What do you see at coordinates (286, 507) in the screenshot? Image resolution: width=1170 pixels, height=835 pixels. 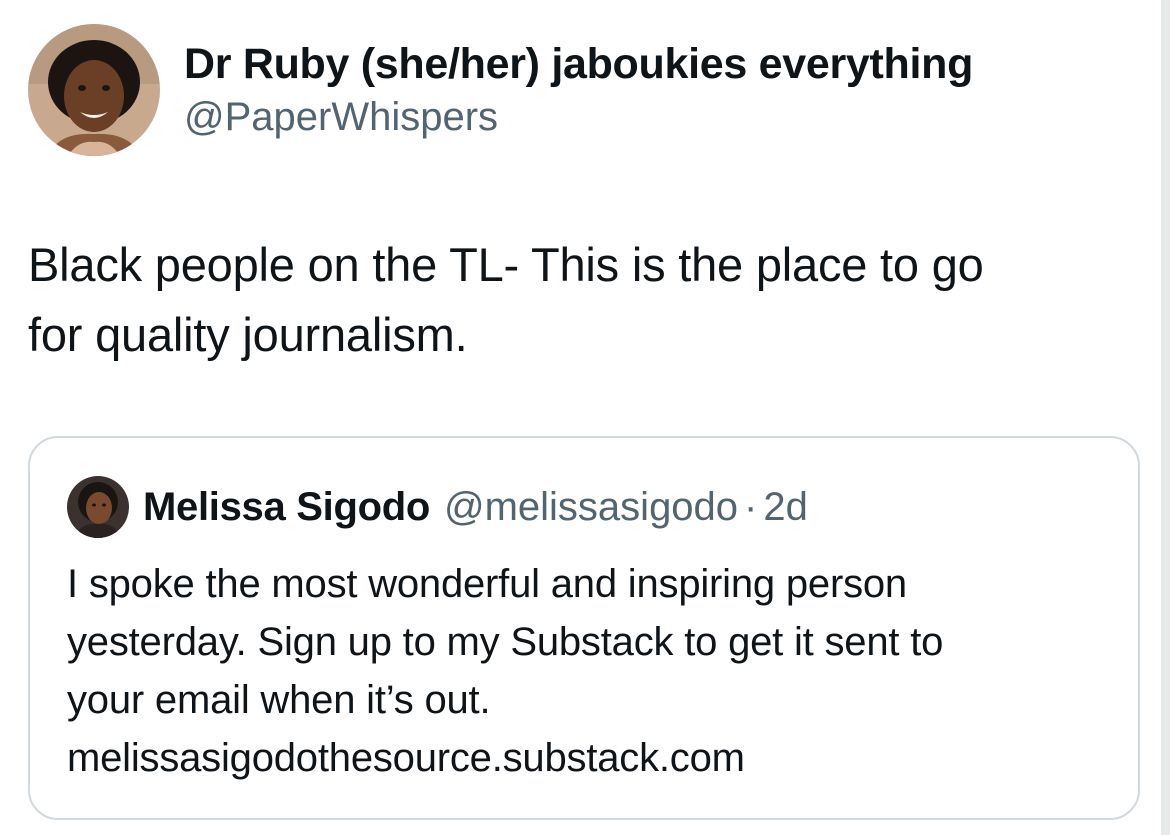 I see `quoted-author-display-name: Melissa Sigodo` at bounding box center [286, 507].